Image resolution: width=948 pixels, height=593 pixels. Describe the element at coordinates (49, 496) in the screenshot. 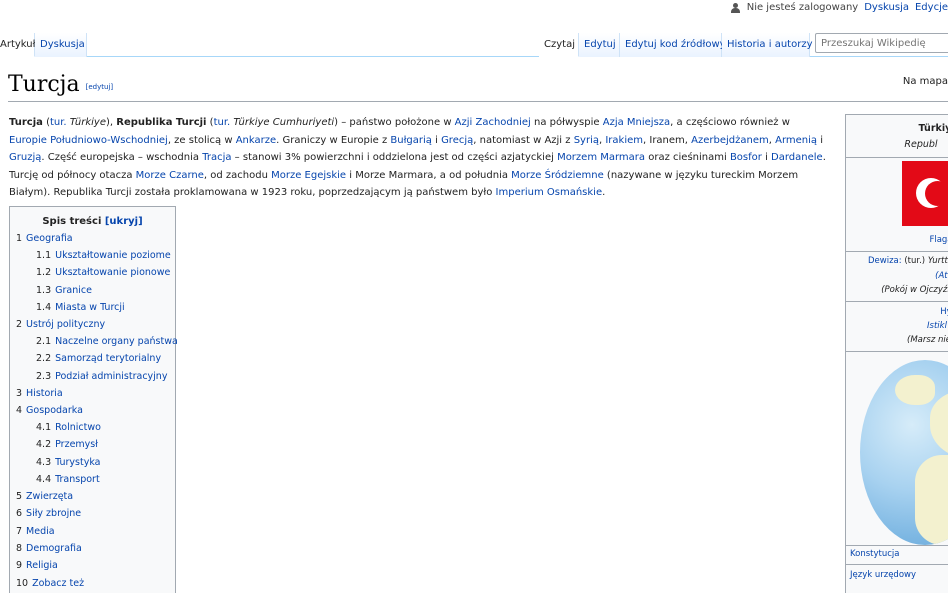

I see `toc-item-label: Zwierzęta` at that location.